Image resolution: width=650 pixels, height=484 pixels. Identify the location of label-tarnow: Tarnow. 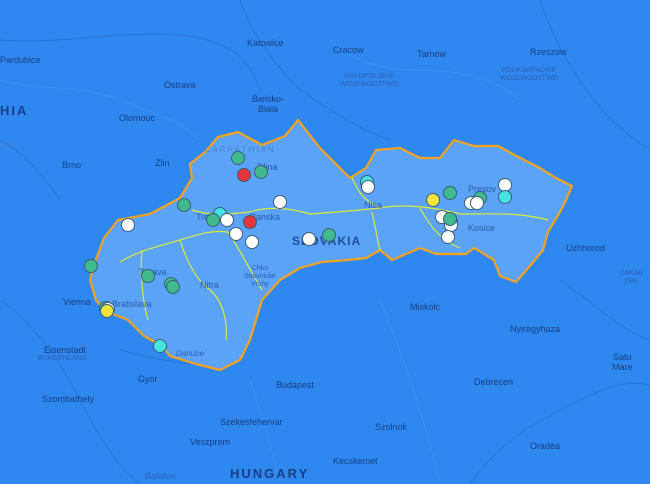
(432, 54).